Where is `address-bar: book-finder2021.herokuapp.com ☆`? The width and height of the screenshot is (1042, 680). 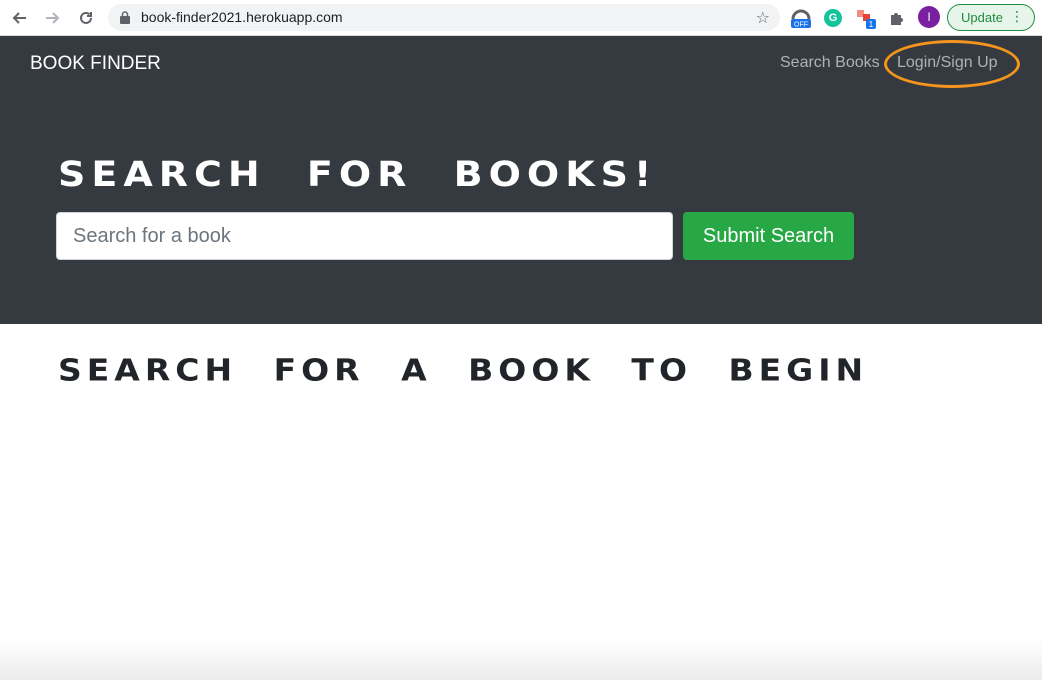
address-bar: book-finder2021.herokuapp.com ☆ is located at coordinates (444, 17).